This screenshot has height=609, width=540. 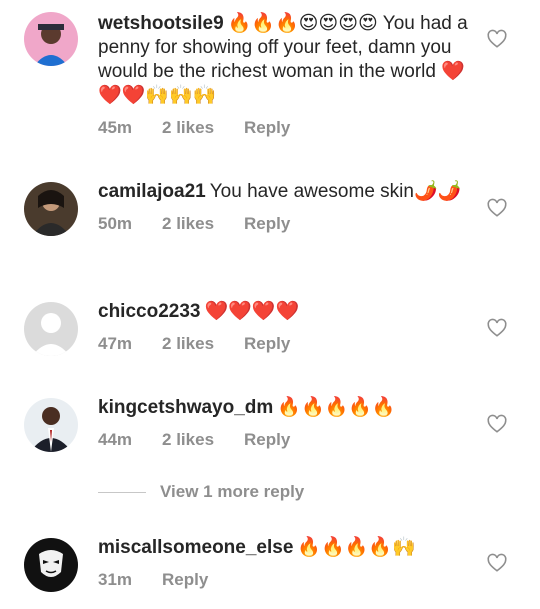 What do you see at coordinates (152, 191) in the screenshot?
I see `comment-username: camilajoa21` at bounding box center [152, 191].